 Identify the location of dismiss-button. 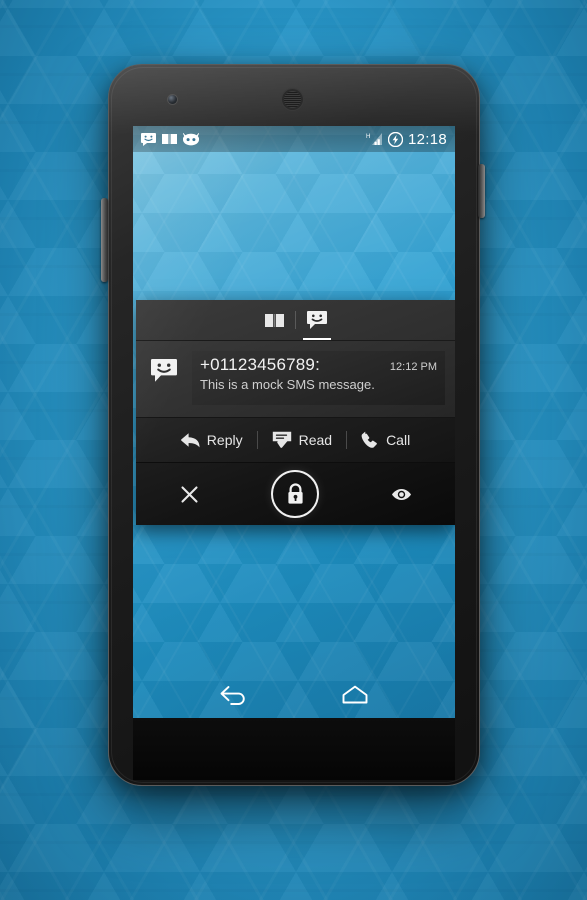
(189, 494).